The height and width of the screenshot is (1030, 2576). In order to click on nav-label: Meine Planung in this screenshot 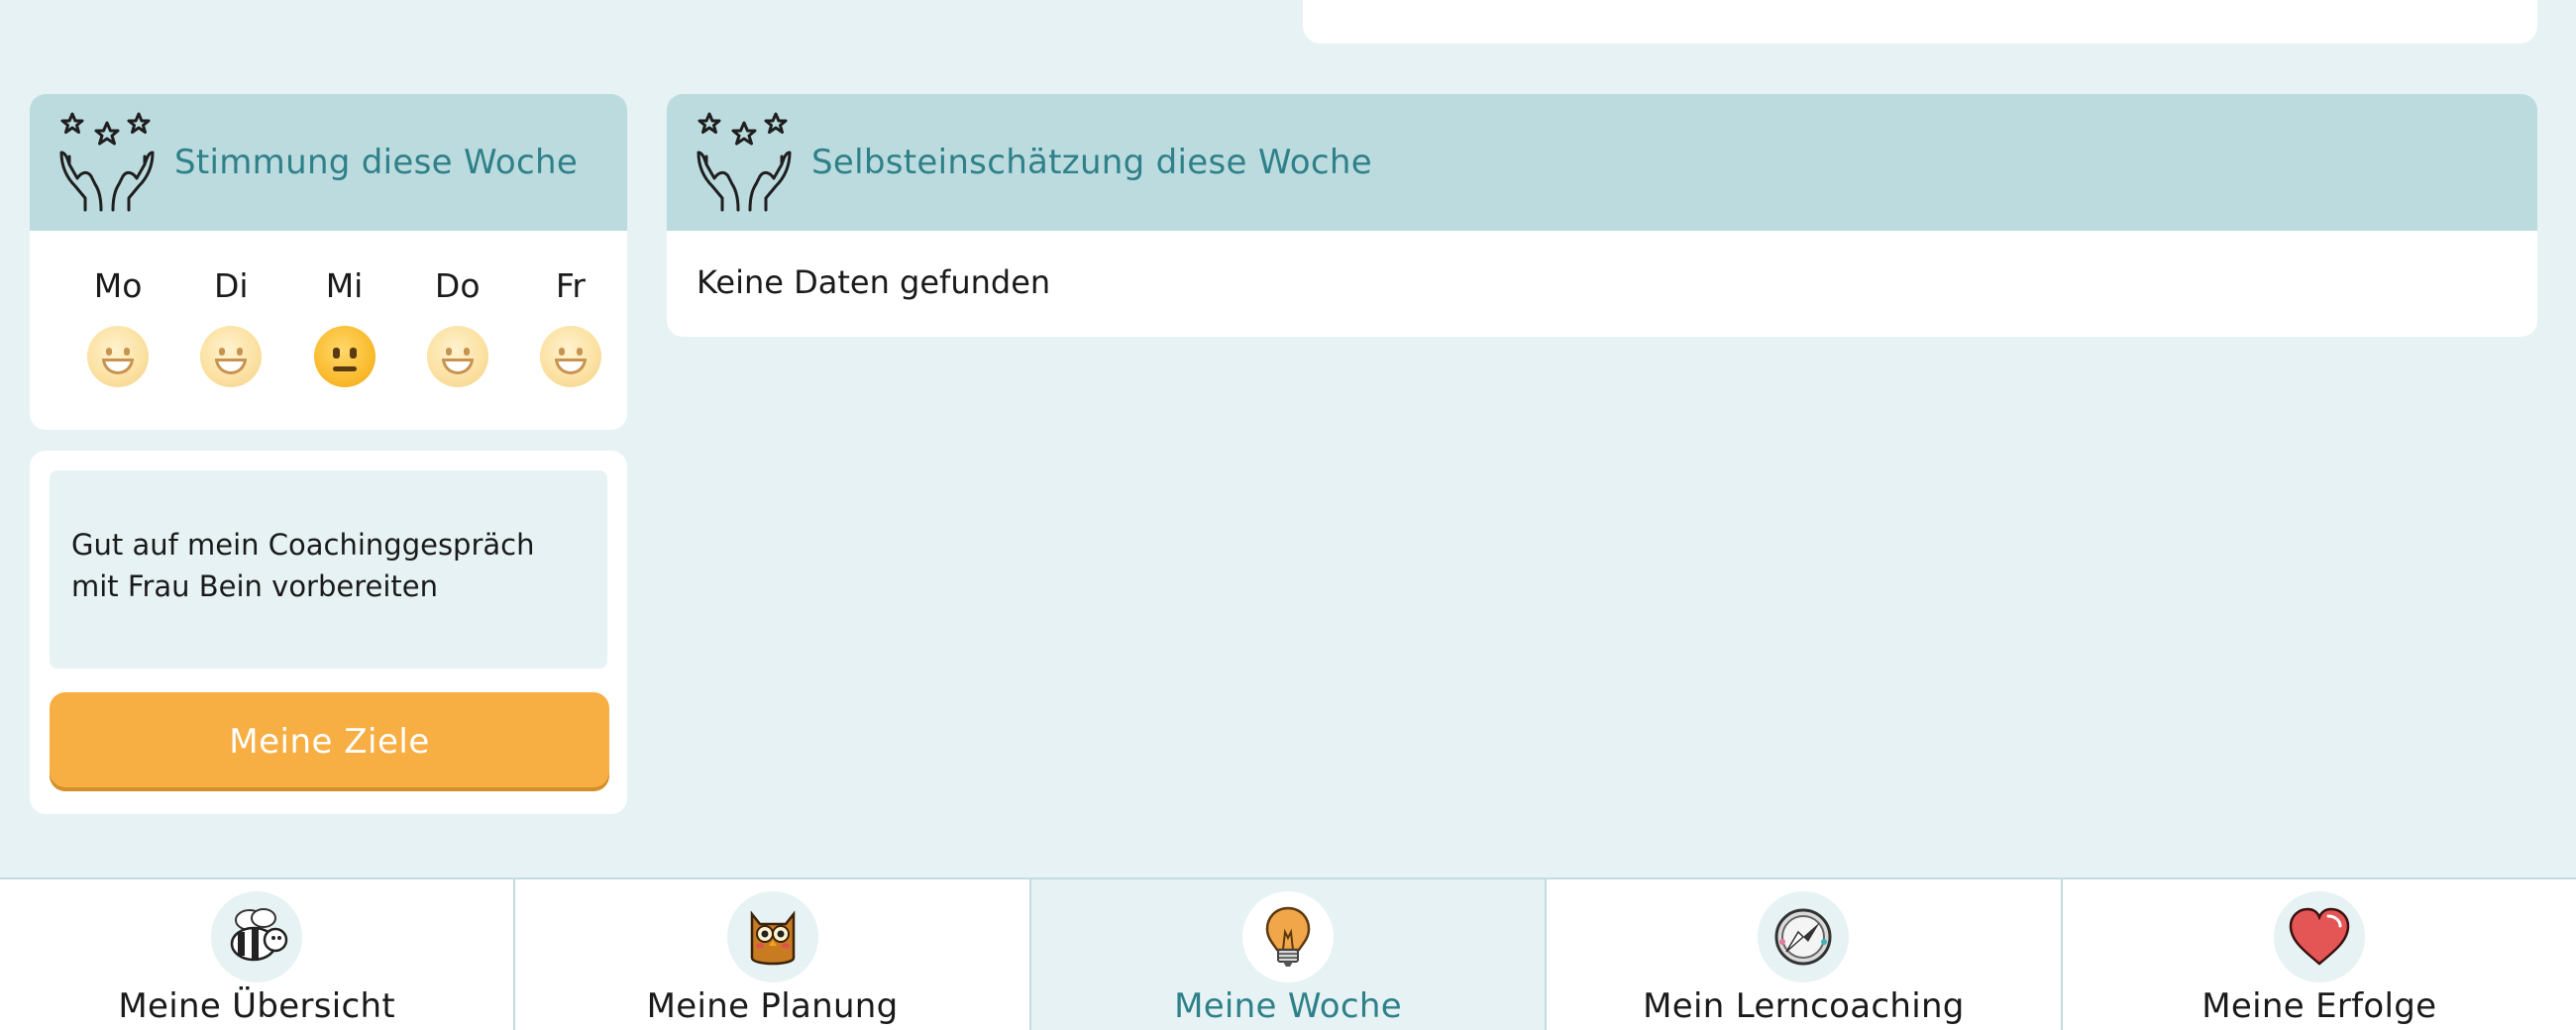, I will do `click(772, 1006)`.